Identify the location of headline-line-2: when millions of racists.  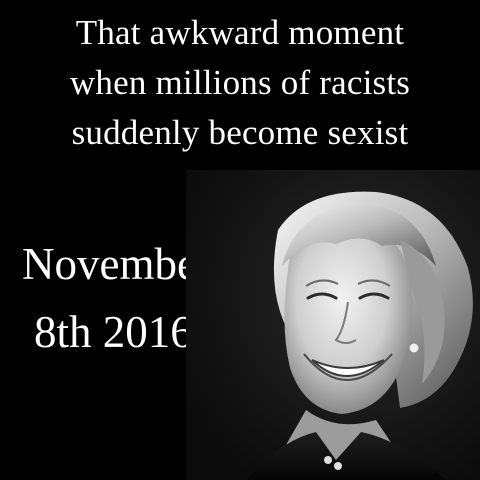
(240, 82).